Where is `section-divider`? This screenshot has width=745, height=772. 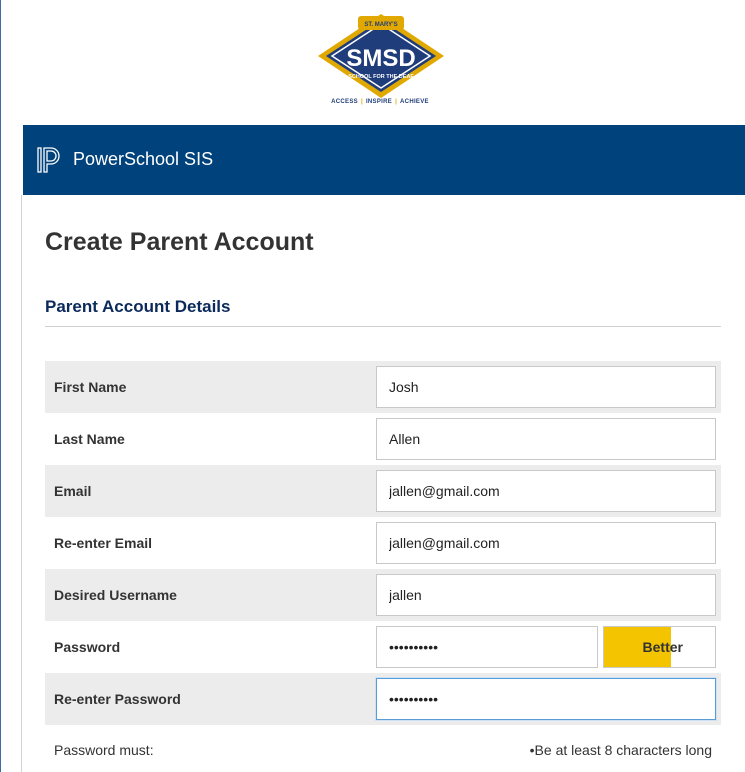 section-divider is located at coordinates (383, 326).